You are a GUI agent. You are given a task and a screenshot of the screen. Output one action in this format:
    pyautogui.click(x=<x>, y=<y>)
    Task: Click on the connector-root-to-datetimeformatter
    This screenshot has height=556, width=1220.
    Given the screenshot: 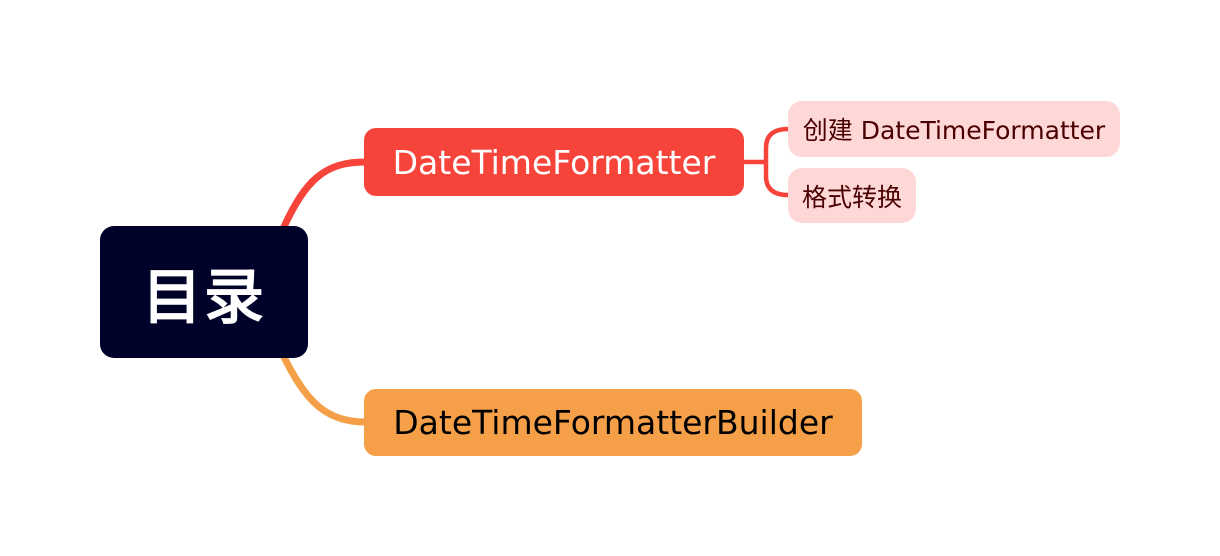 What is the action you would take?
    pyautogui.click(x=324, y=195)
    